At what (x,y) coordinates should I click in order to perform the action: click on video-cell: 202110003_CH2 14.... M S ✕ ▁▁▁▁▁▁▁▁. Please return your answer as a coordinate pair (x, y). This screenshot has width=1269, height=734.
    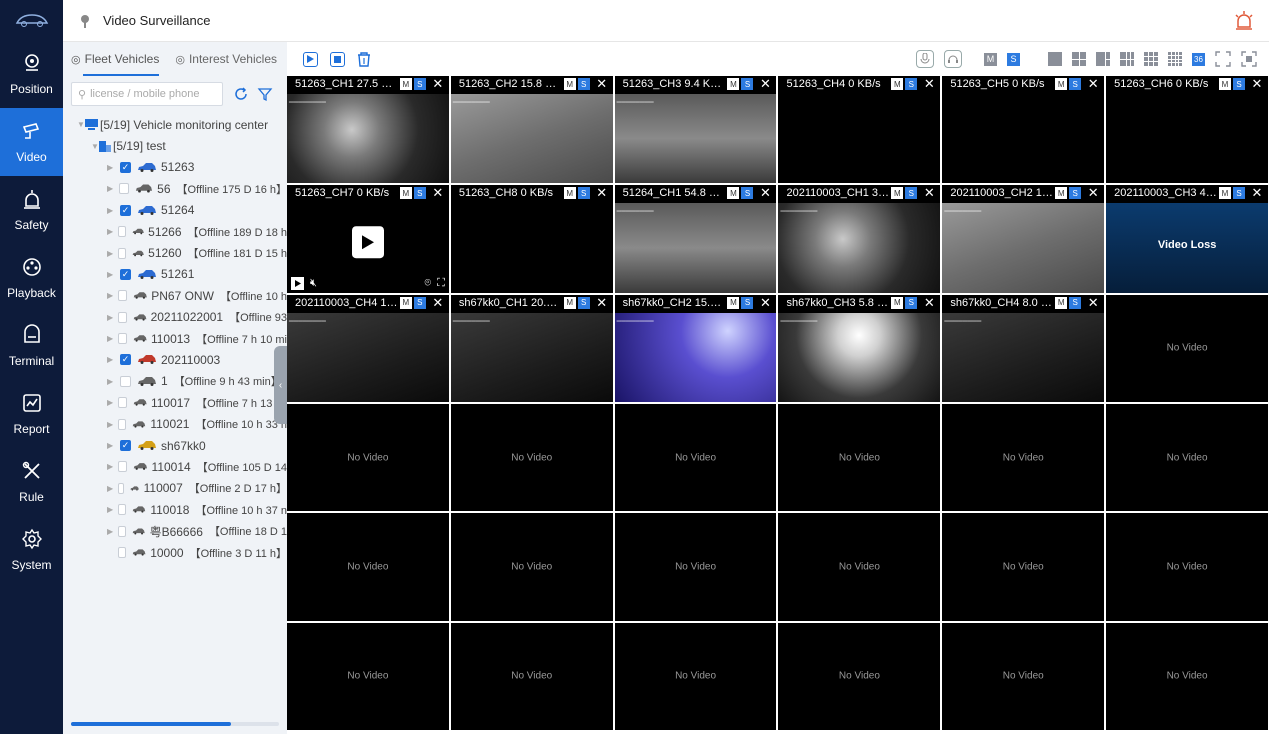
    Looking at the image, I should click on (1023, 239).